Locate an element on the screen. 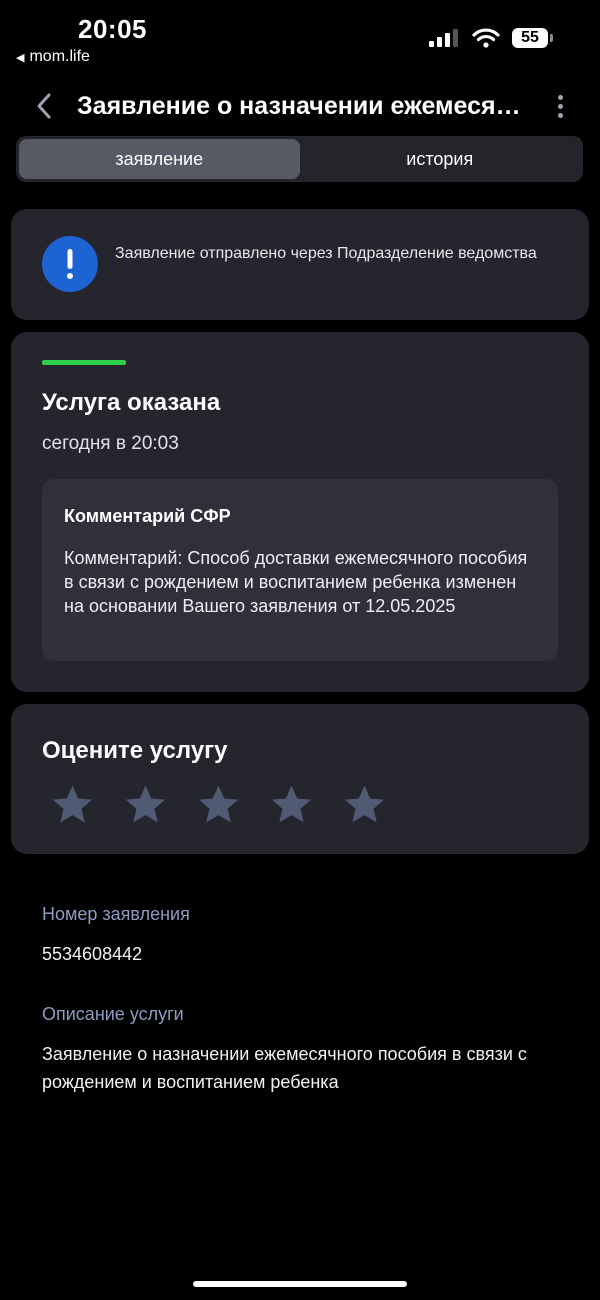  status-bar: 20:05 ◀ mom.life 55 is located at coordinates (300, 36).